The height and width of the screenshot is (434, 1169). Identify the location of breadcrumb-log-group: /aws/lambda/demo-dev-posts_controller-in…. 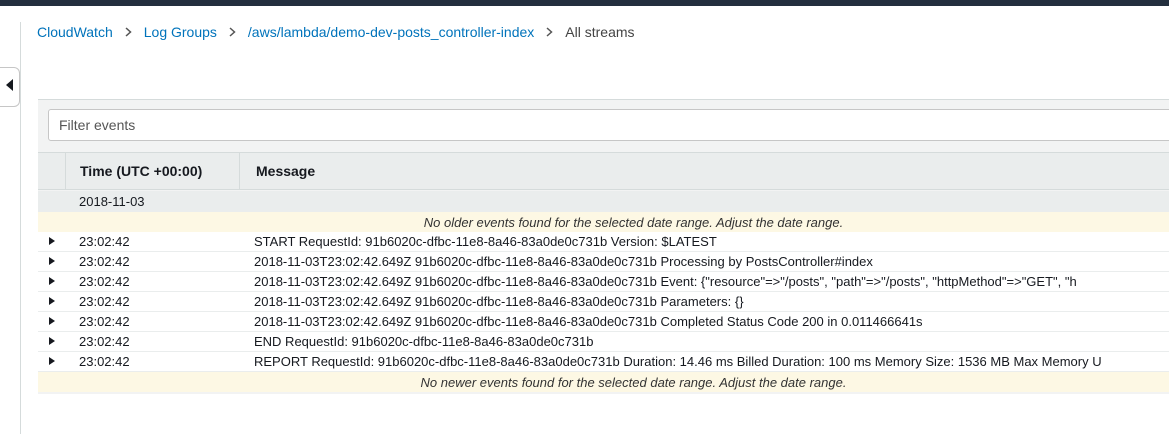
(391, 32).